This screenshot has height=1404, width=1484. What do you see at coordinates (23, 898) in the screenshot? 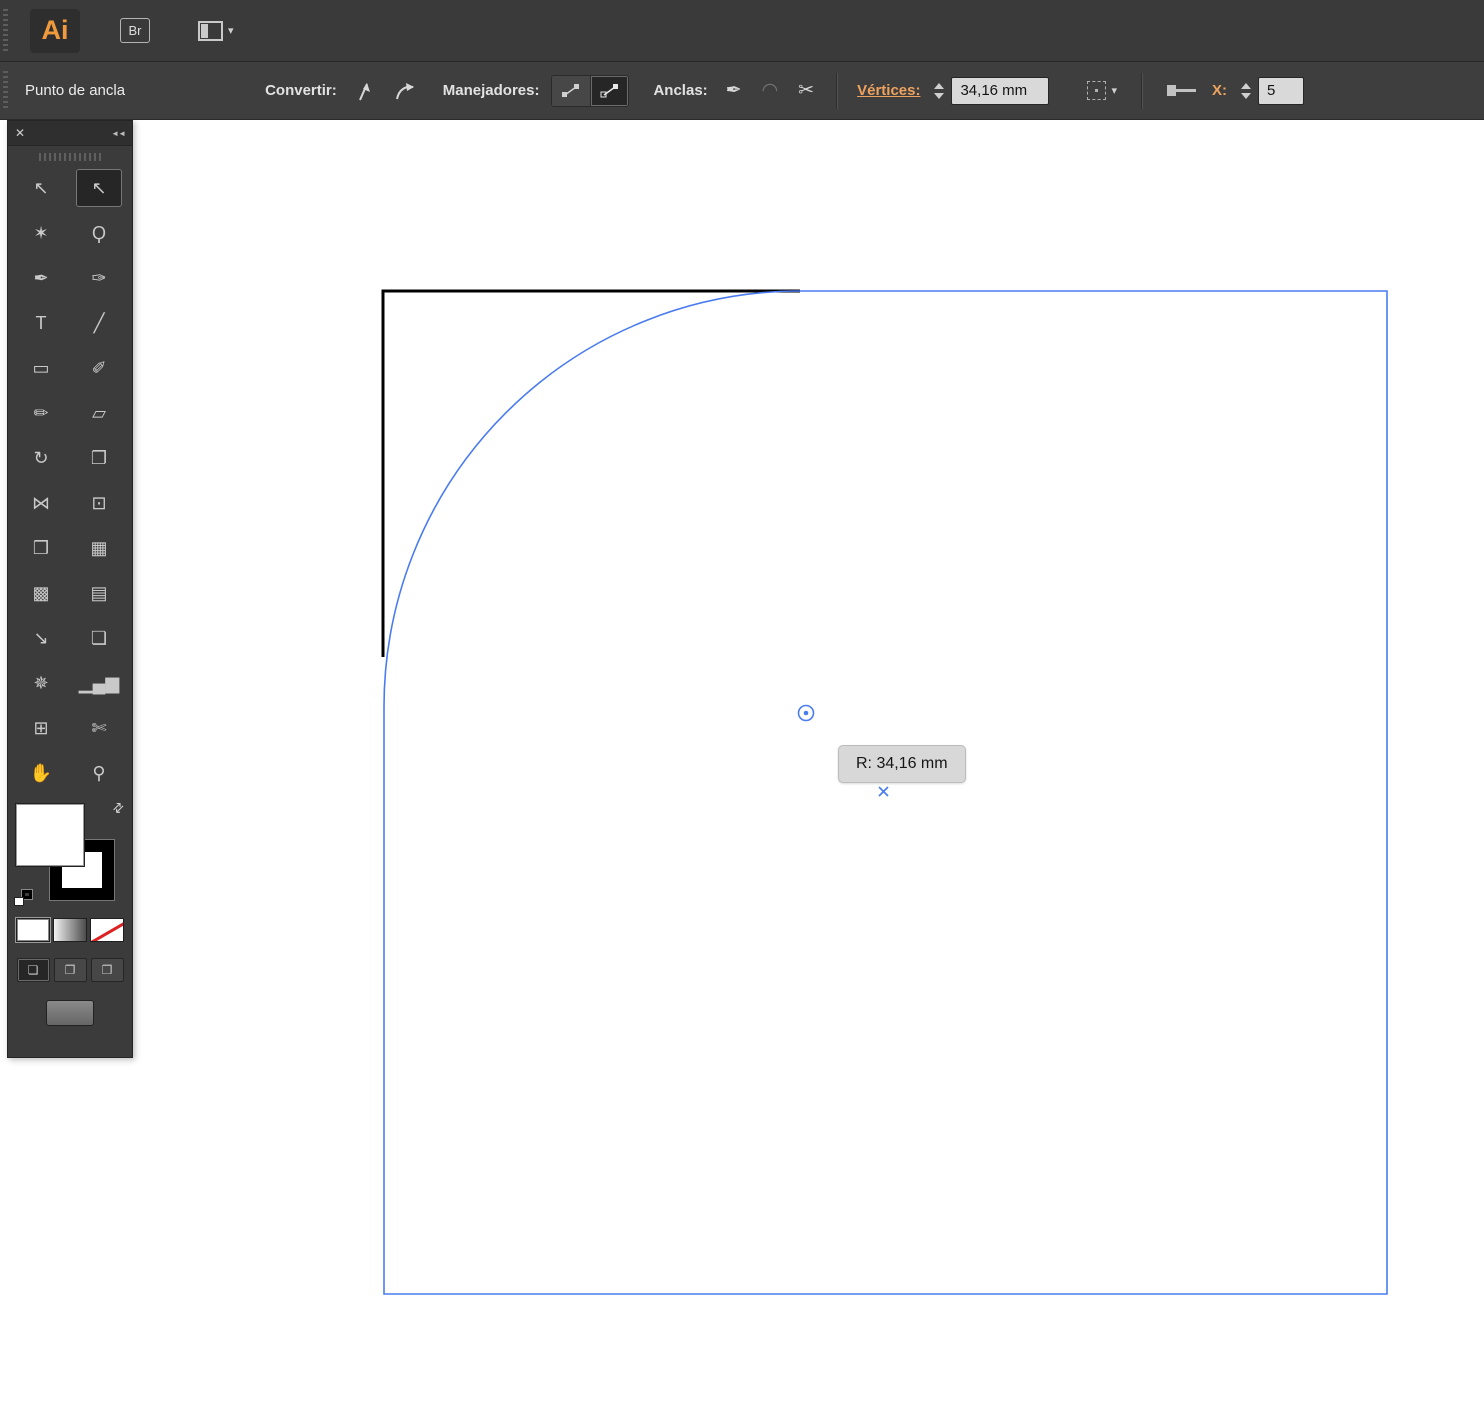
I see `default-fill-stroke-icon` at bounding box center [23, 898].